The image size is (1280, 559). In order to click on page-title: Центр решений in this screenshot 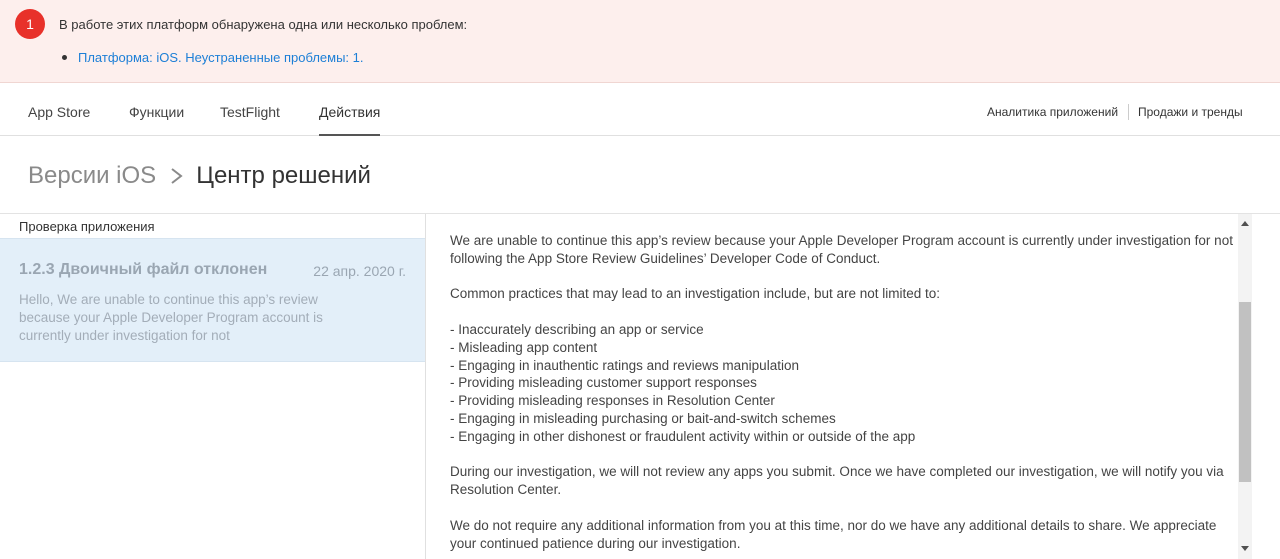, I will do `click(283, 175)`.